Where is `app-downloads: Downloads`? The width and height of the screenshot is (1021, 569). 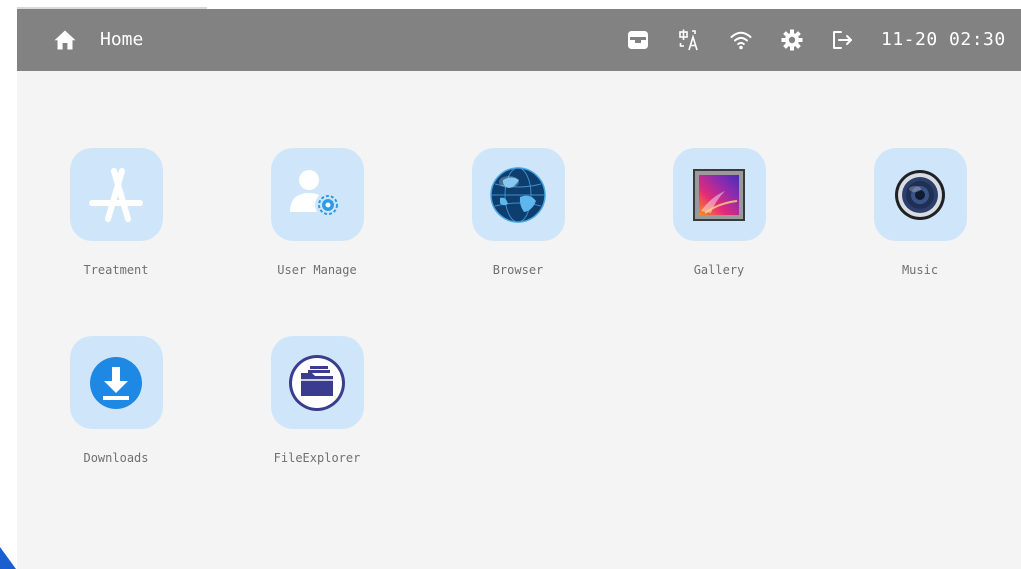
app-downloads: Downloads is located at coordinates (116, 400).